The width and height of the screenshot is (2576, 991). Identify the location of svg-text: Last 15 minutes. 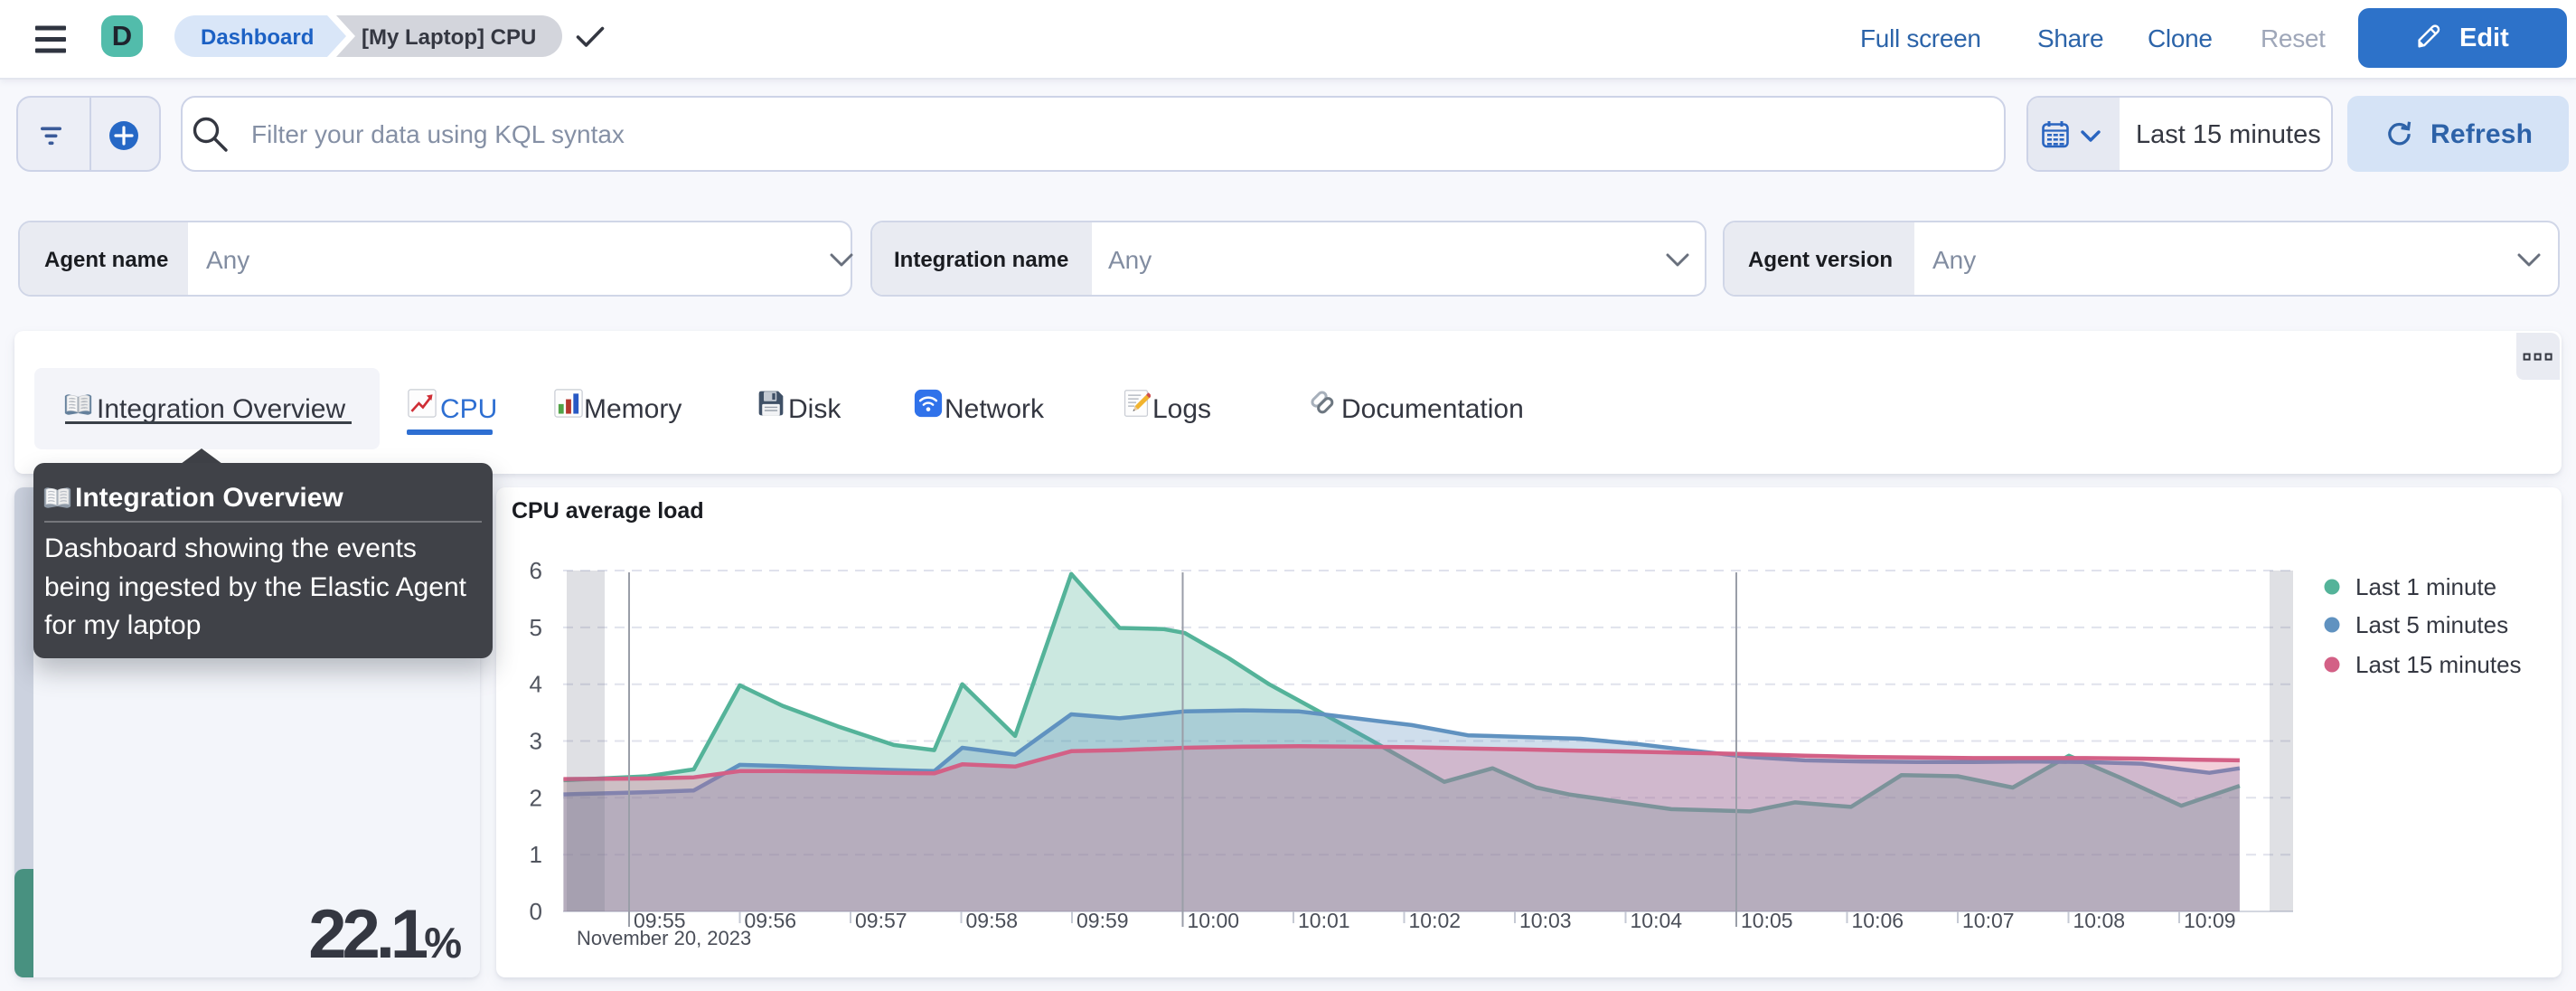
(2438, 664).